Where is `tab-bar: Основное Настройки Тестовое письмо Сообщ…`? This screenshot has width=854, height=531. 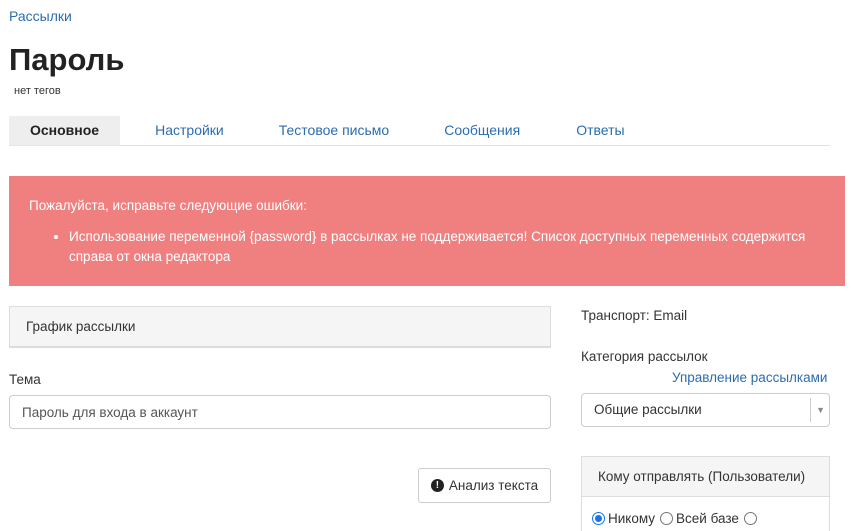 tab-bar: Основное Настройки Тестовое письмо Сообщ… is located at coordinates (419, 131).